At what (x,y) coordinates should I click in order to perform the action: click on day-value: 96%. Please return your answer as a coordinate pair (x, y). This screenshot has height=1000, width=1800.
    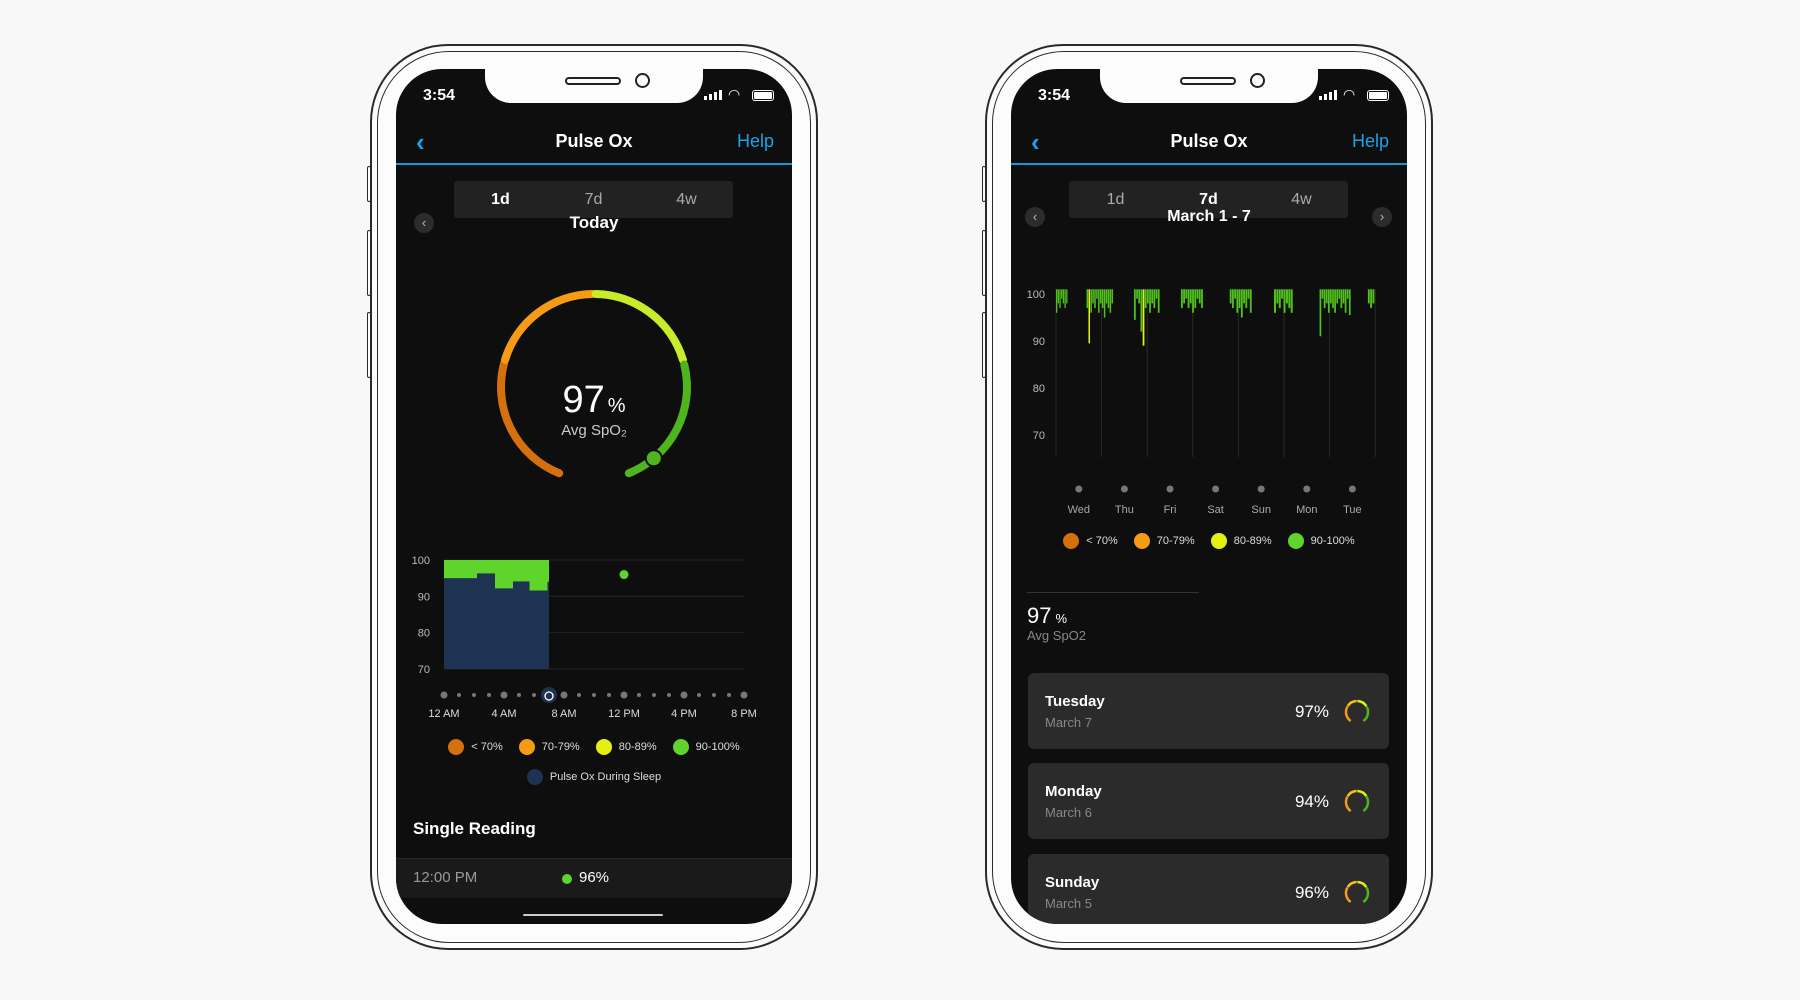
    Looking at the image, I should click on (1311, 892).